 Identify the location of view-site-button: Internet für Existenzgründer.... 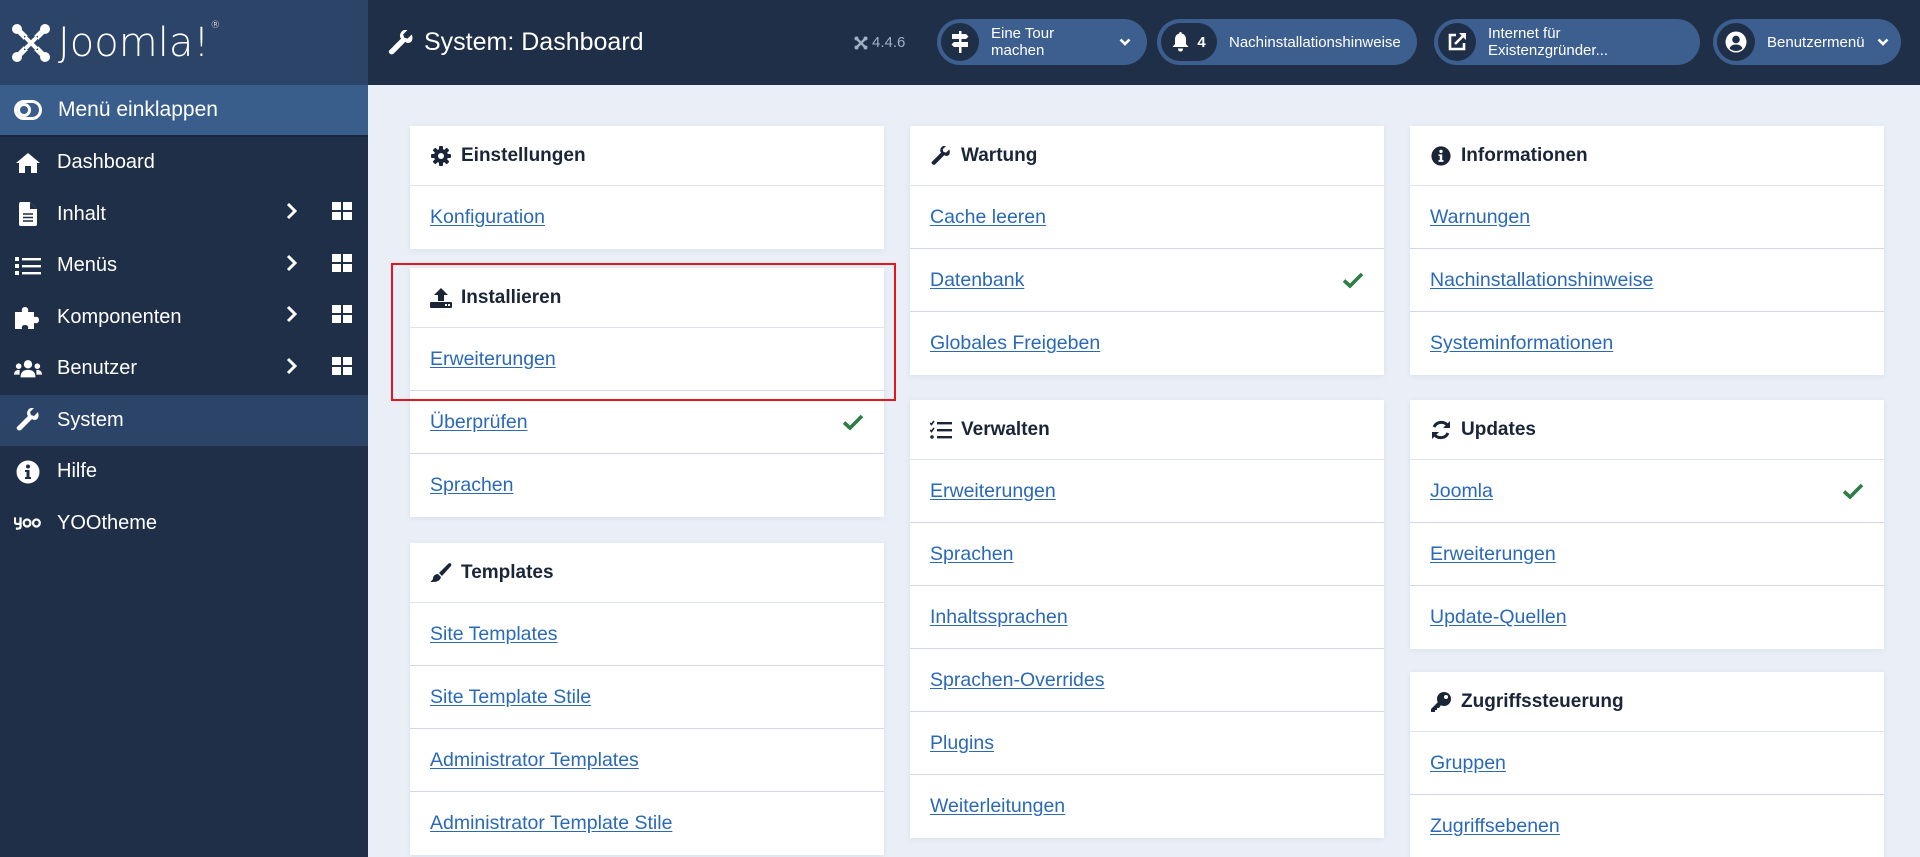
(1567, 42).